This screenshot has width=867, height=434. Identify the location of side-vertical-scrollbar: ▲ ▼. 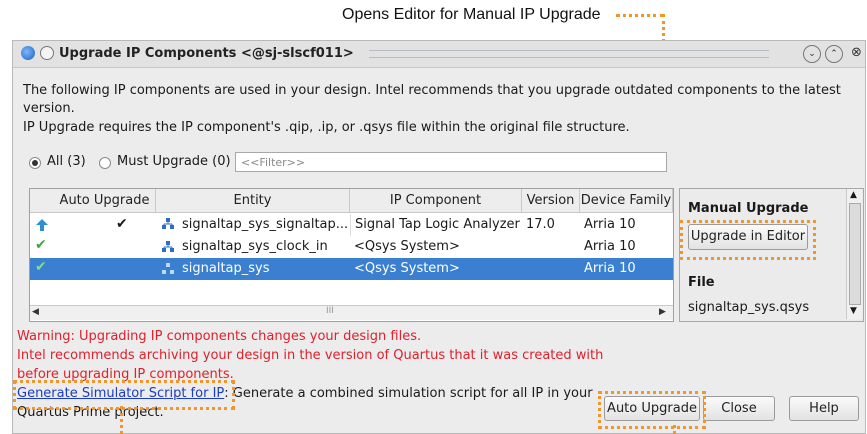
(854, 254).